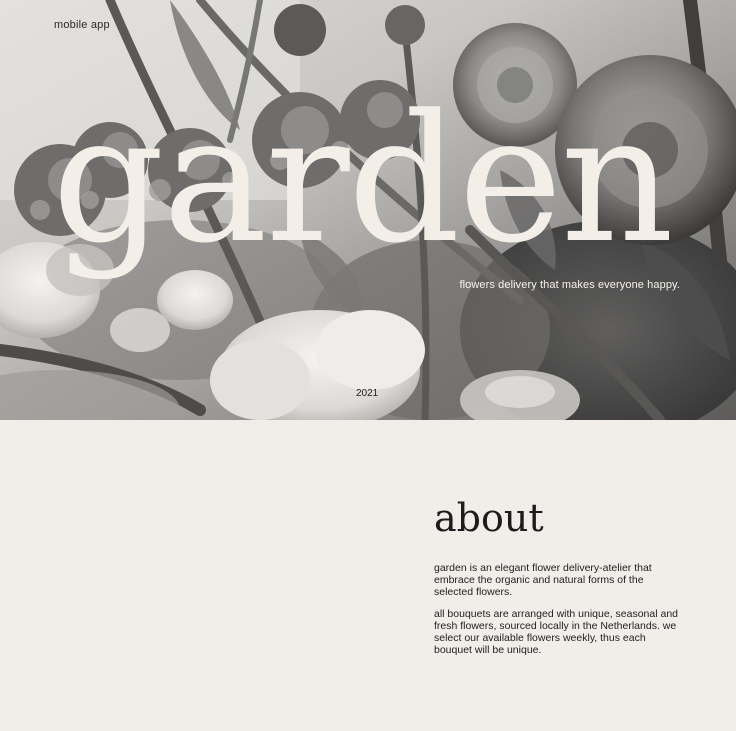  Describe the element at coordinates (82, 25) in the screenshot. I see `brand-tag: mobile app` at that location.